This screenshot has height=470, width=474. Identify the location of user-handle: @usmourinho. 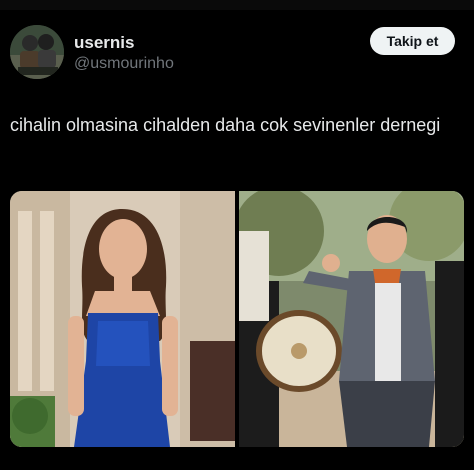
(124, 64).